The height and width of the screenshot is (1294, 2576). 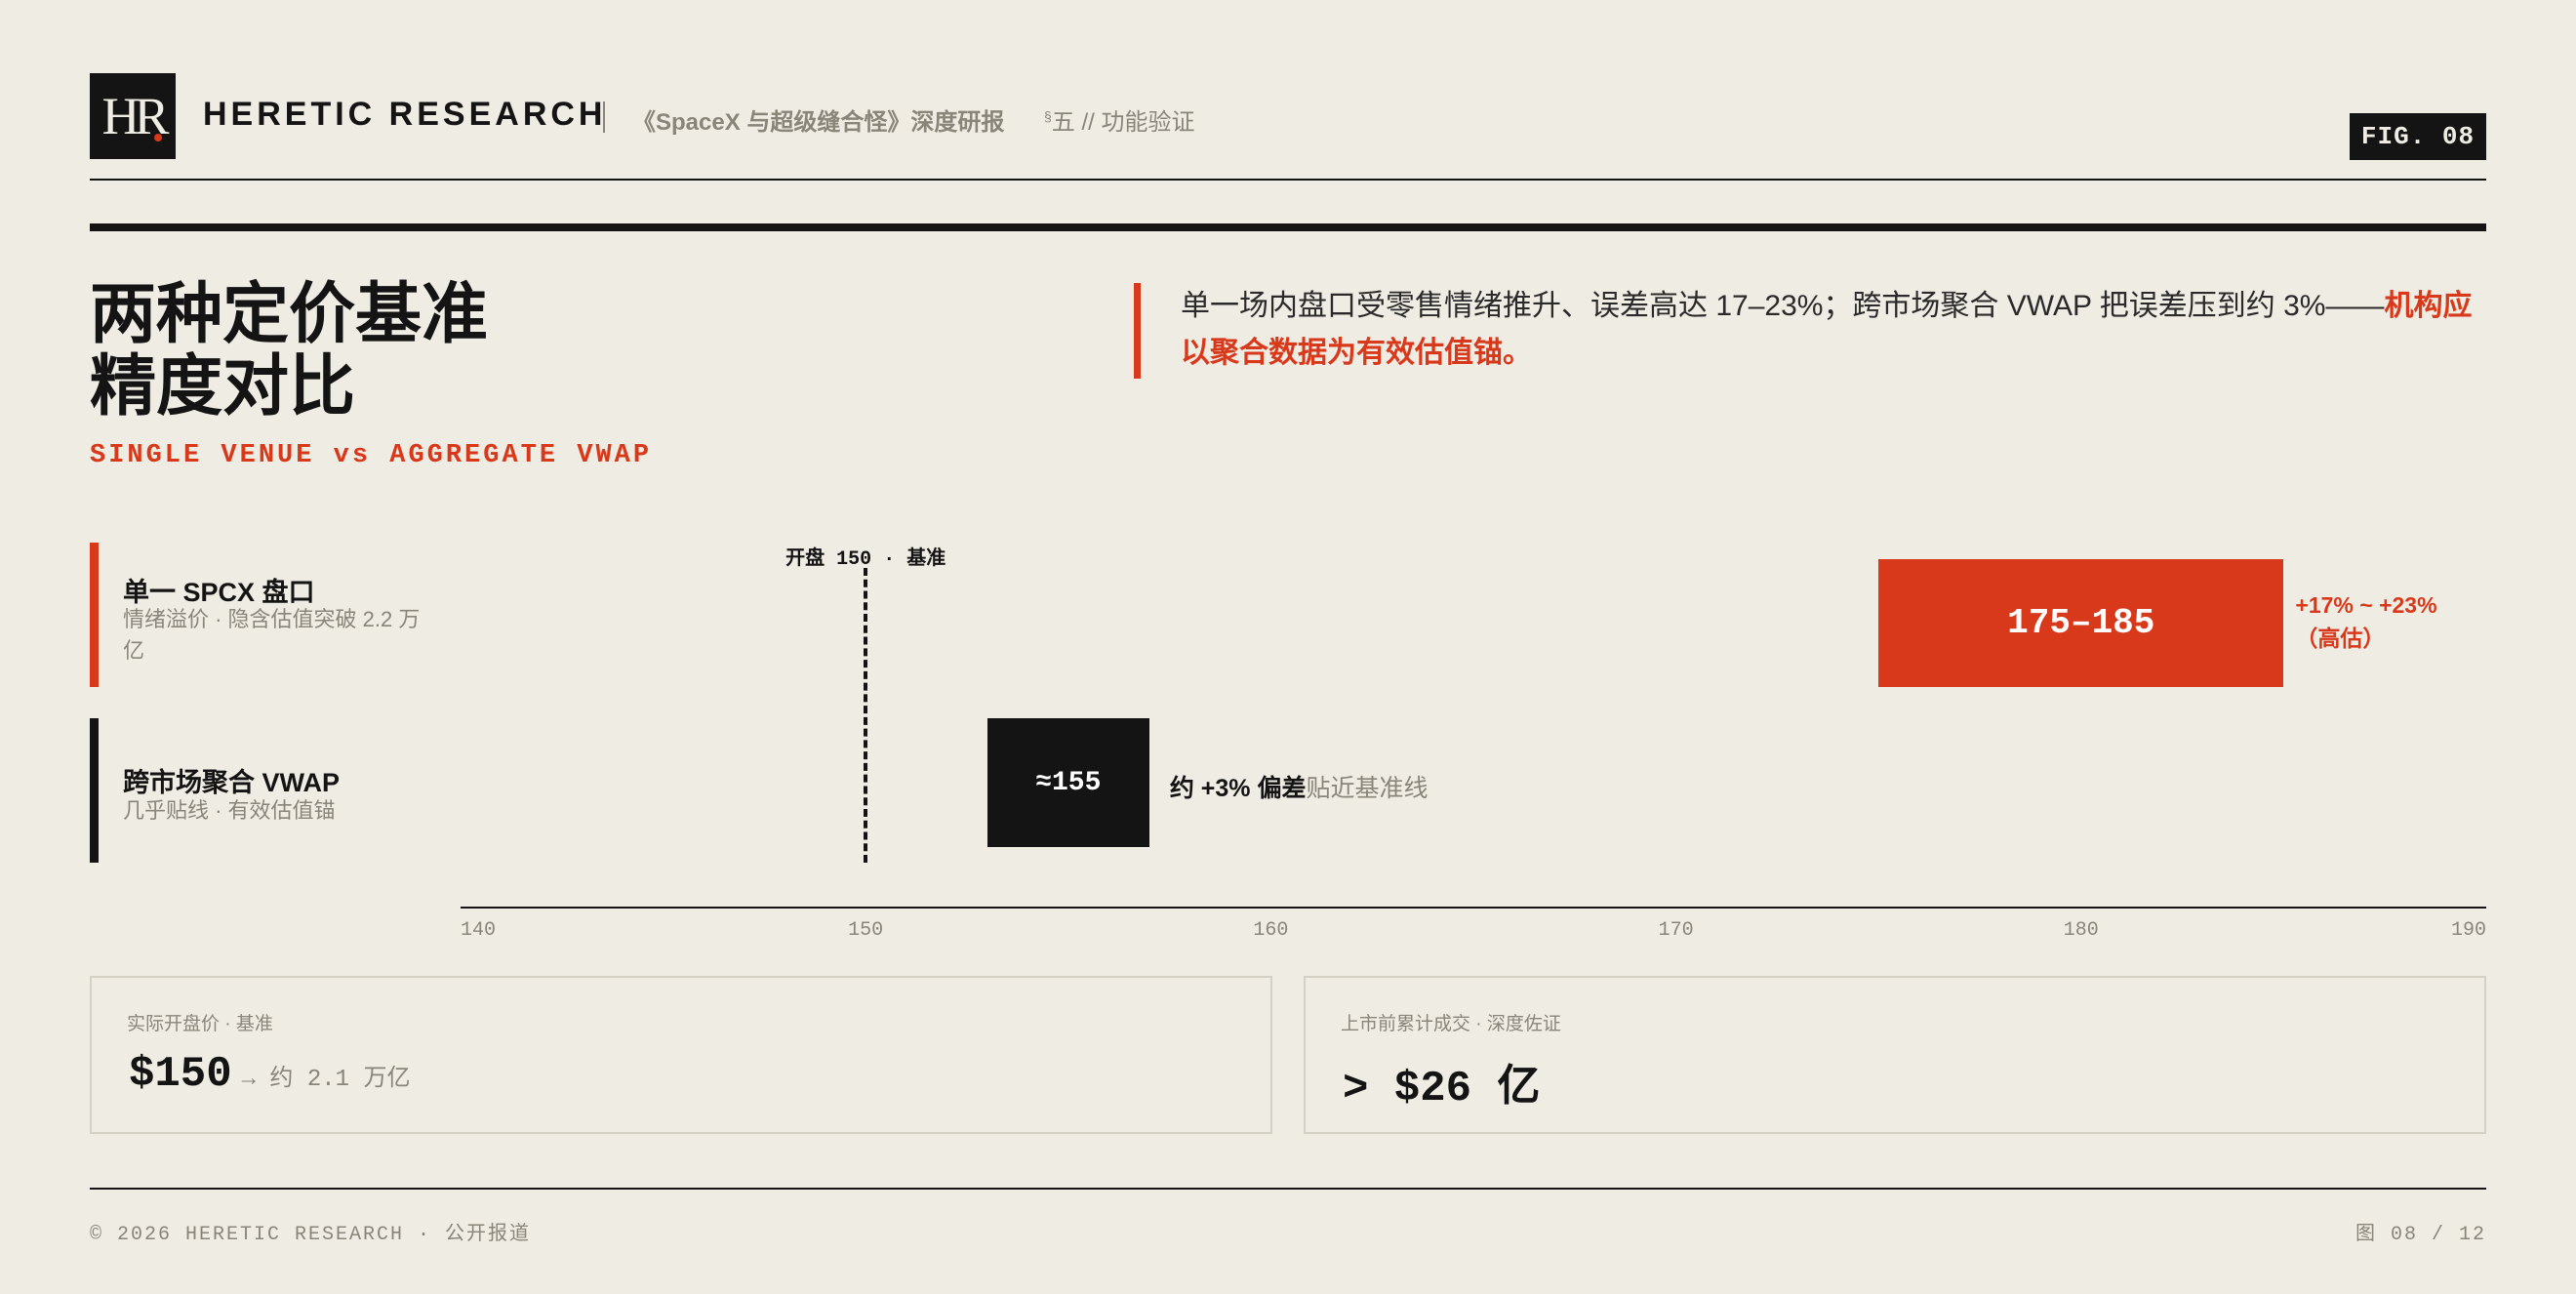 I want to click on x-tick-label: 140, so click(x=479, y=930).